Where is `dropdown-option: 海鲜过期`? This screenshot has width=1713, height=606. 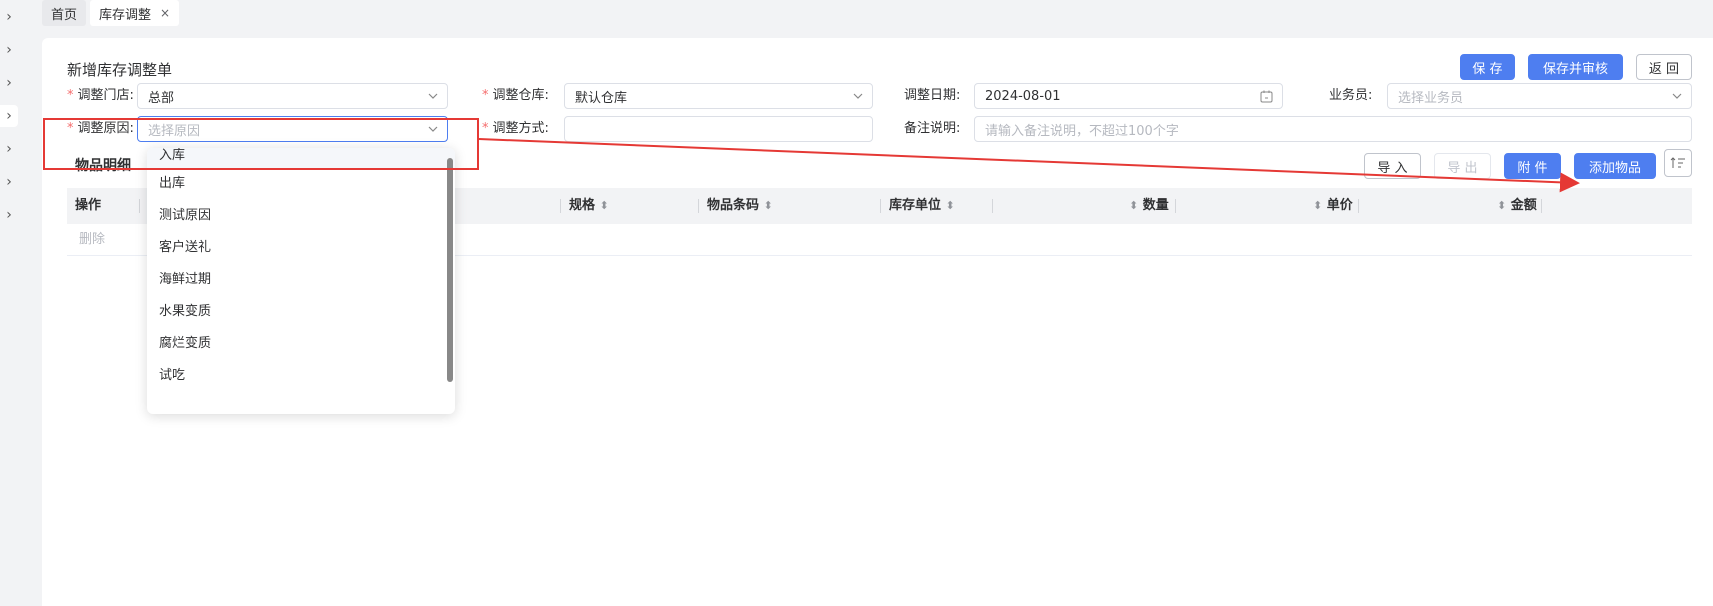 dropdown-option: 海鲜过期 is located at coordinates (301, 280).